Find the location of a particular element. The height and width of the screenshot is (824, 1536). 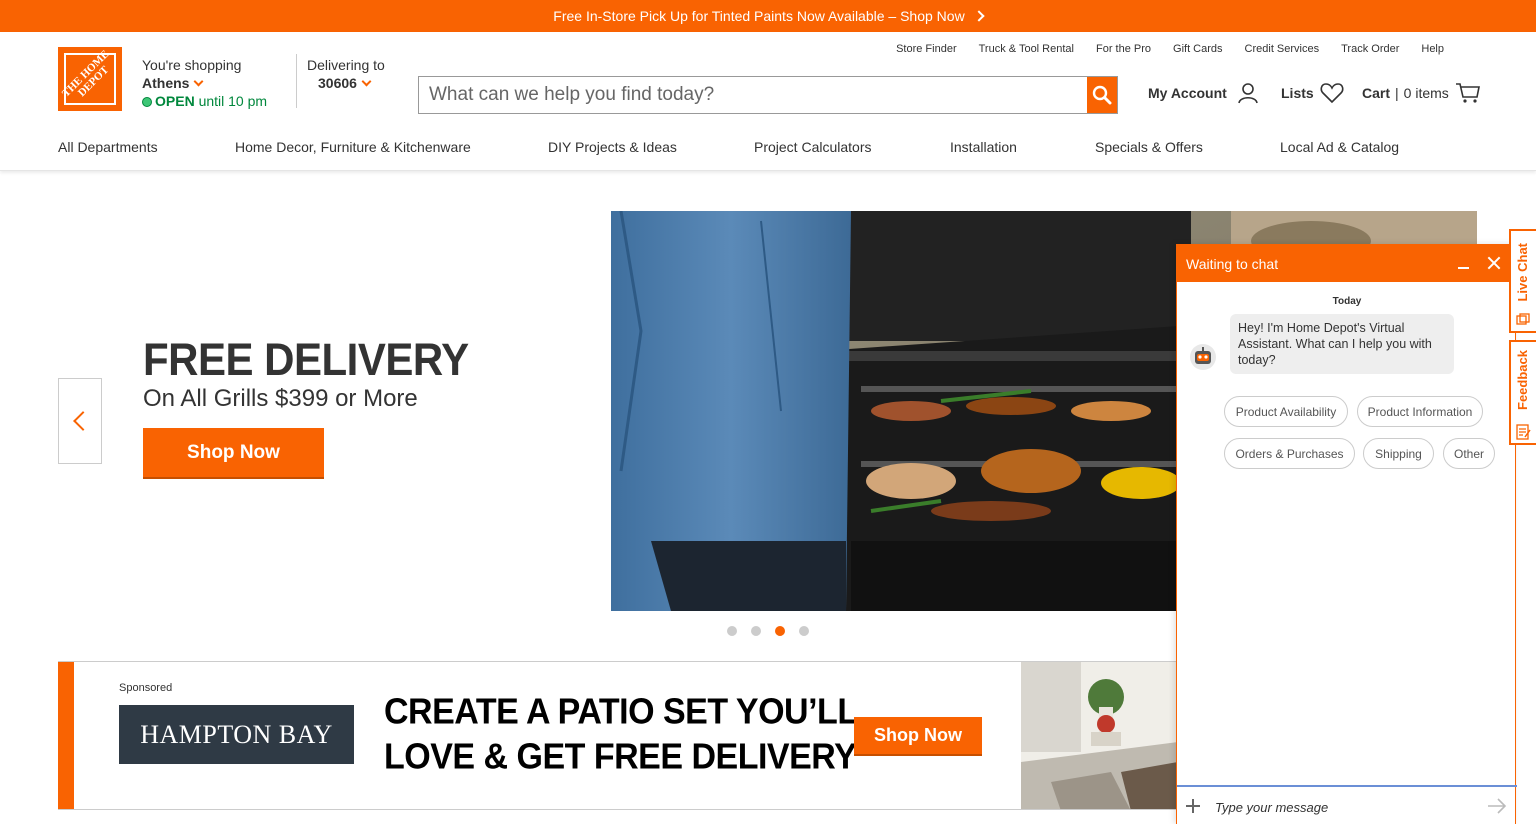

delivery-zip: 30606 is located at coordinates (337, 83).